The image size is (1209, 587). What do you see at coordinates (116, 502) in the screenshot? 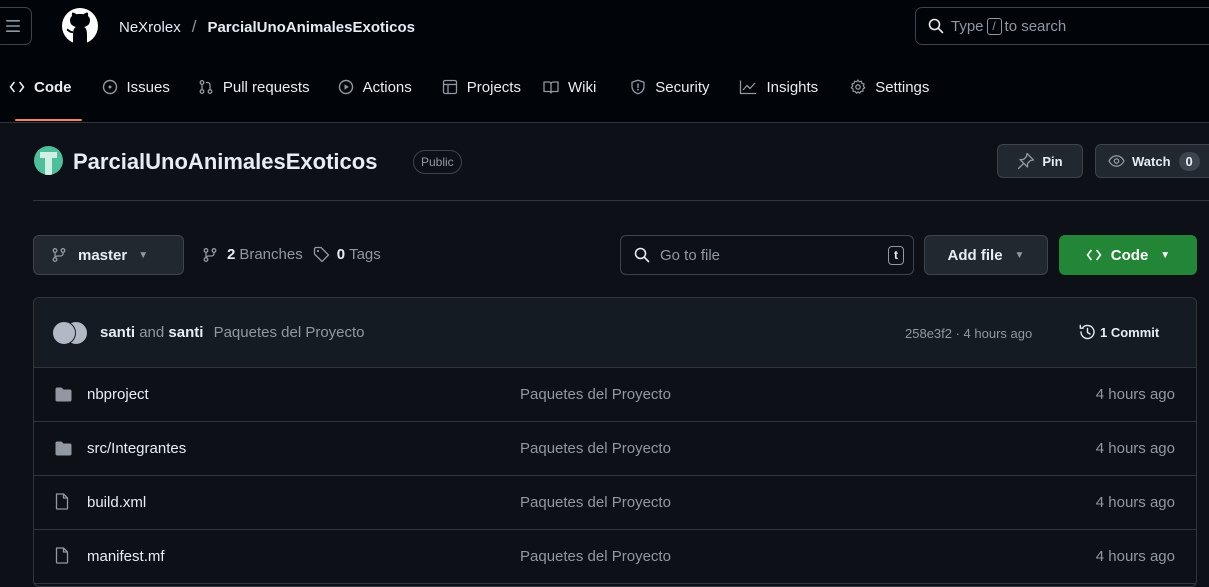
I see `file-name: build.xml` at bounding box center [116, 502].